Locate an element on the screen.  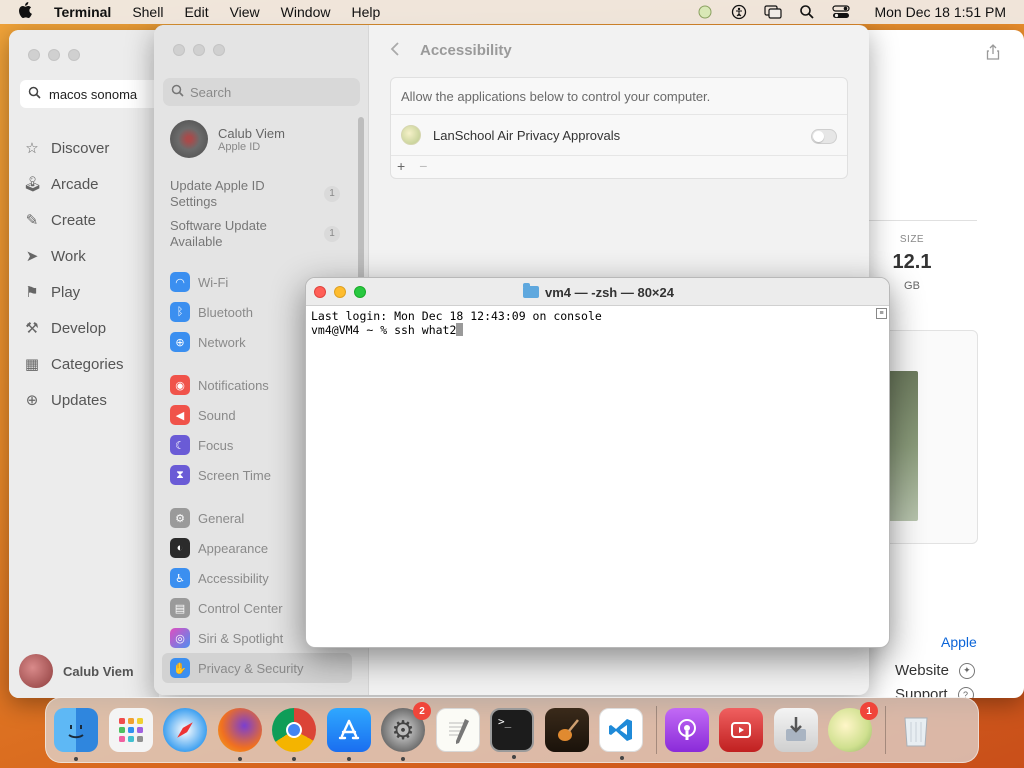
list-item: LanSchool Air Privacy Approvals is located at coordinates (619, 135).